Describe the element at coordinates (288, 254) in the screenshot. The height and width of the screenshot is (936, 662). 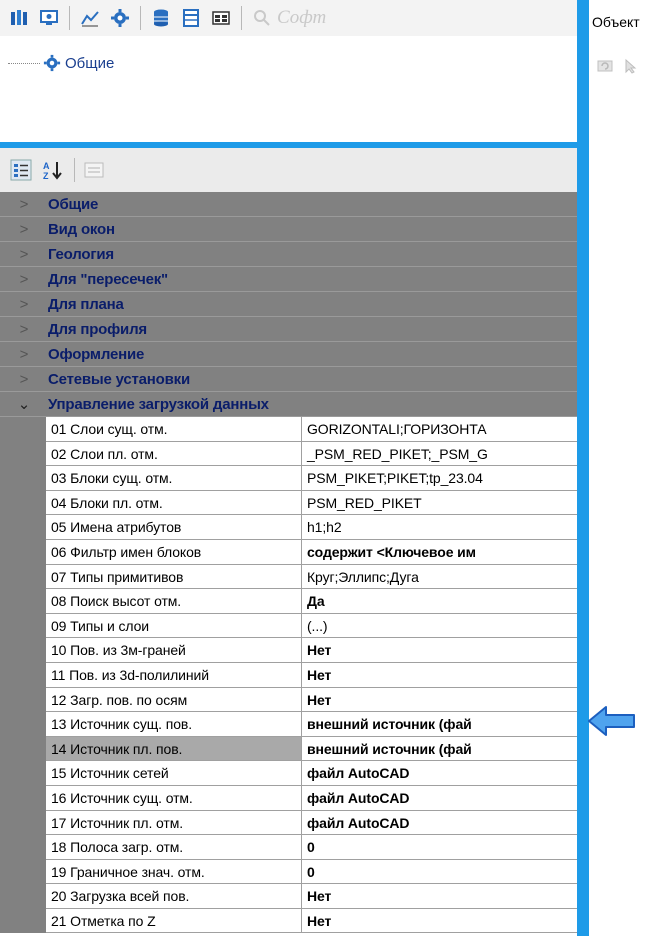
I see `category-row: > Геология` at that location.